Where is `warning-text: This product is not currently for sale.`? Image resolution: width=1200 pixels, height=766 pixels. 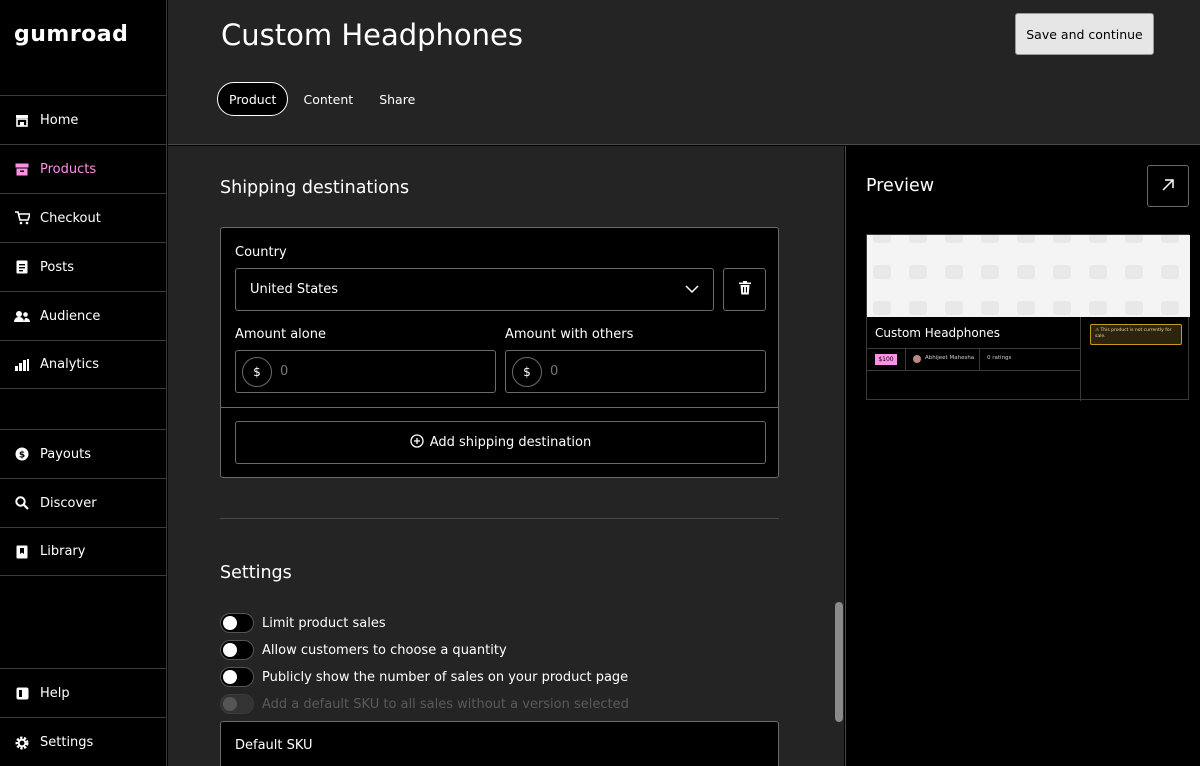
warning-text: This product is not currently for sale. is located at coordinates (1133, 333).